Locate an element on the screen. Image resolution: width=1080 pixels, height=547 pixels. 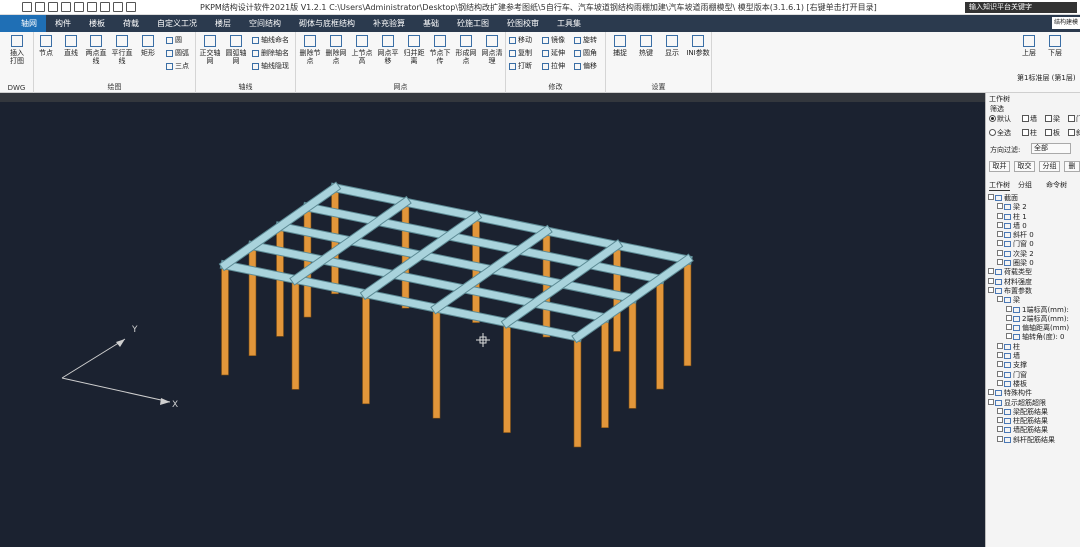
settings-icon is located at coordinates (79, 7).